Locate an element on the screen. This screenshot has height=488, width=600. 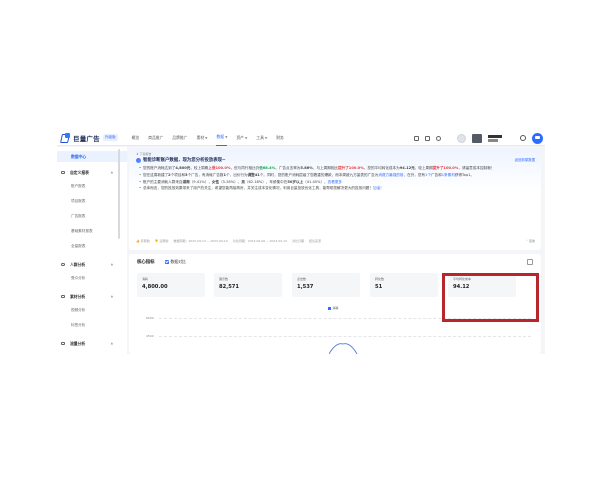
metric-value: 4,800.00 is located at coordinates (155, 287).